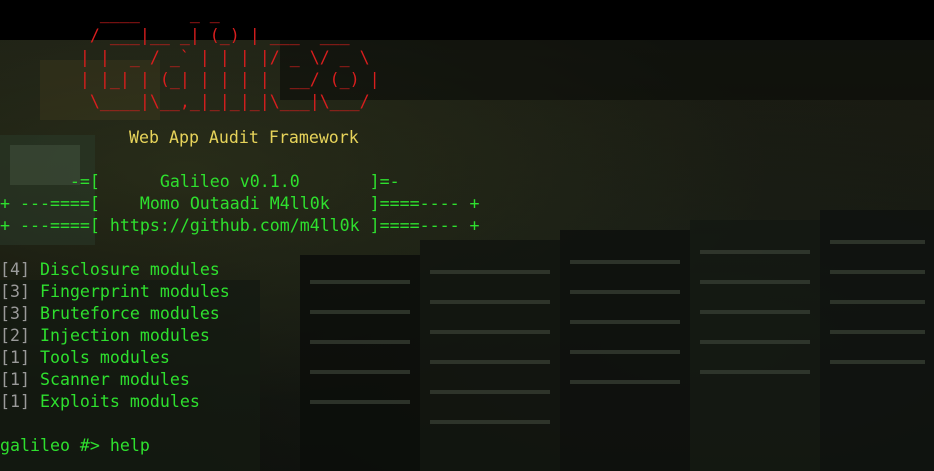 This screenshot has height=471, width=934. Describe the element at coordinates (200, 181) in the screenshot. I see `info-line-version: -=[ Galileo v0.1.0 ]=-` at that location.